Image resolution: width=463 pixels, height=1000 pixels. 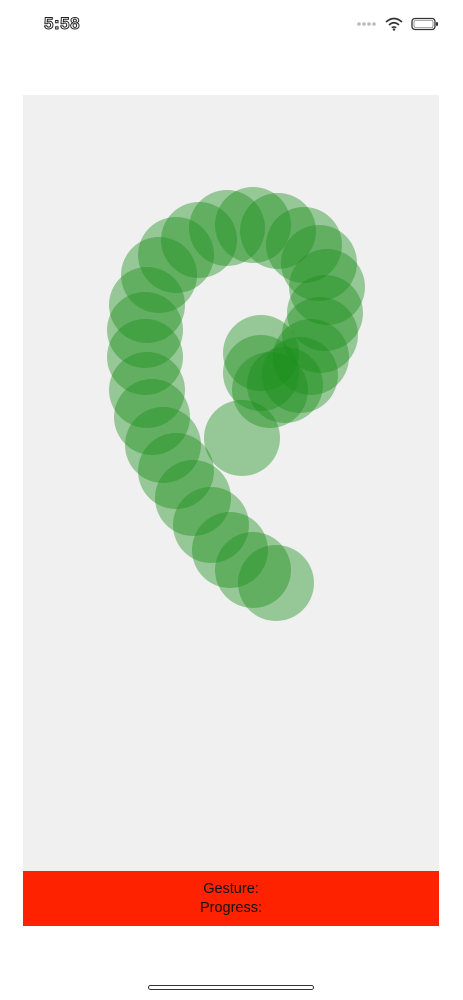 What do you see at coordinates (231, 888) in the screenshot?
I see `gesture-label: Gesture:` at bounding box center [231, 888].